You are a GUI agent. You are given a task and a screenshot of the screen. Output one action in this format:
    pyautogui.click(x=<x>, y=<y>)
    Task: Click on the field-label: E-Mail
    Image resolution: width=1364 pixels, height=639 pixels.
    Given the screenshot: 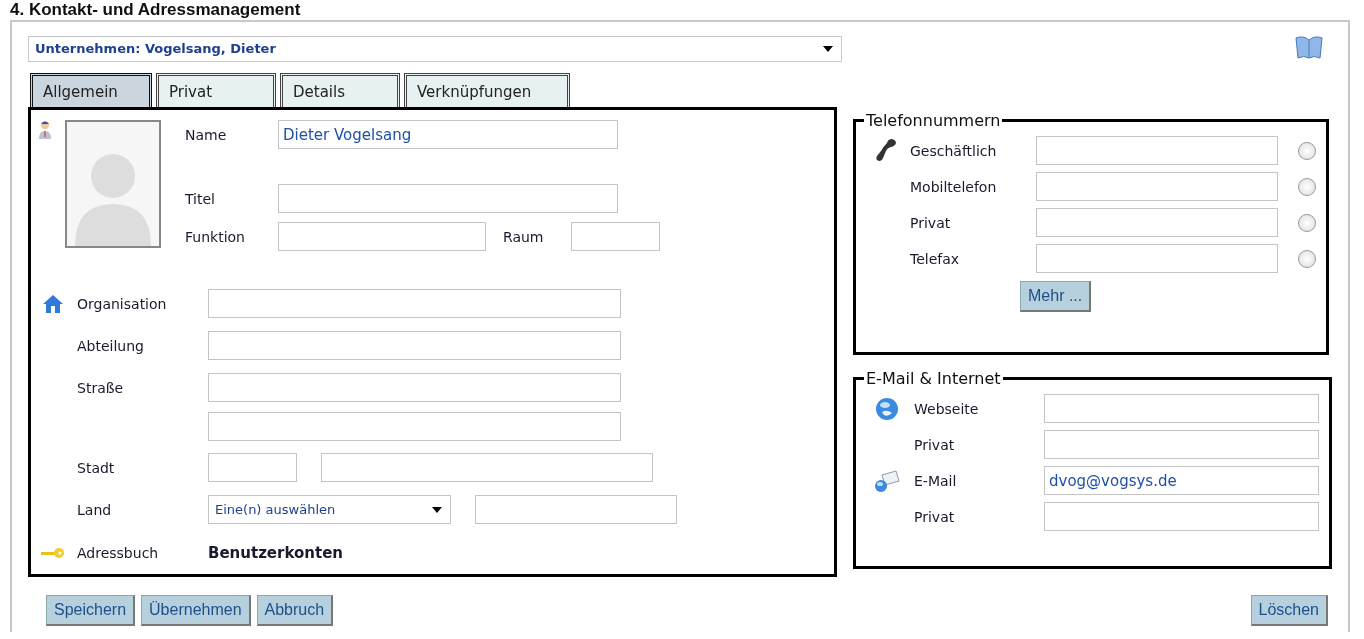 What is the action you would take?
    pyautogui.click(x=936, y=480)
    